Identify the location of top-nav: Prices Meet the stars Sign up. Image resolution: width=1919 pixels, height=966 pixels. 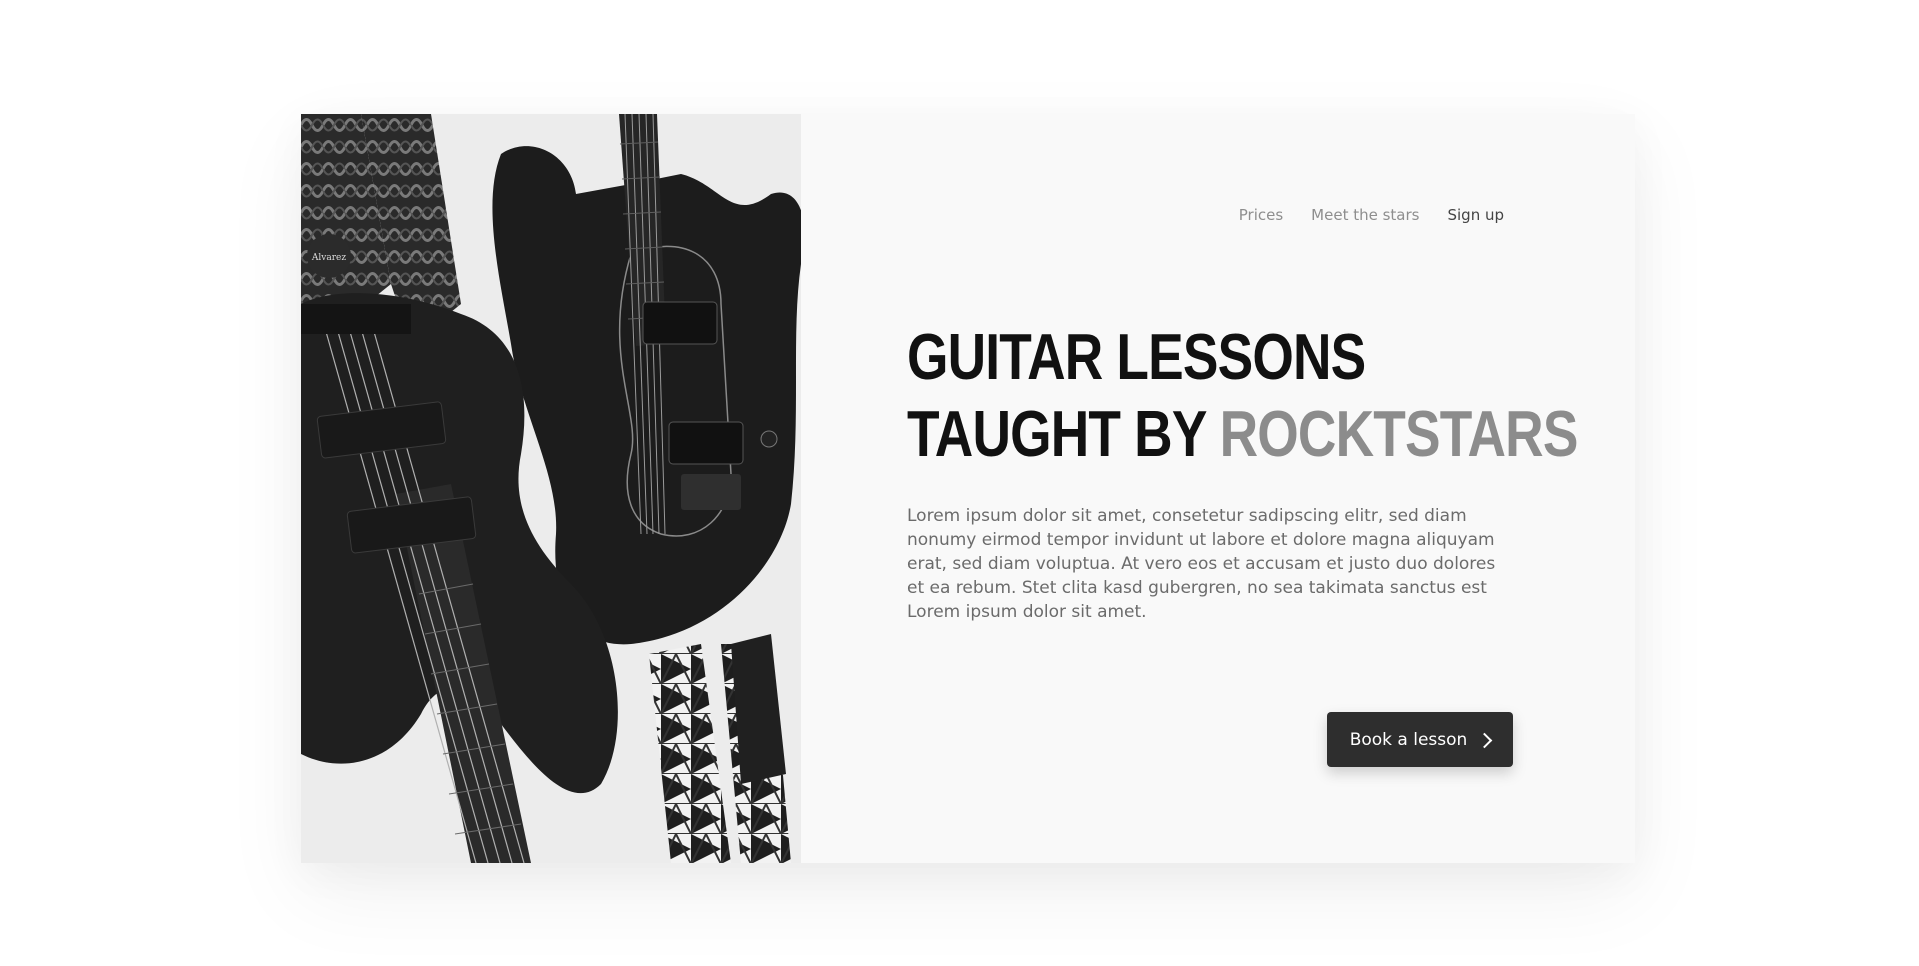
(1371, 215).